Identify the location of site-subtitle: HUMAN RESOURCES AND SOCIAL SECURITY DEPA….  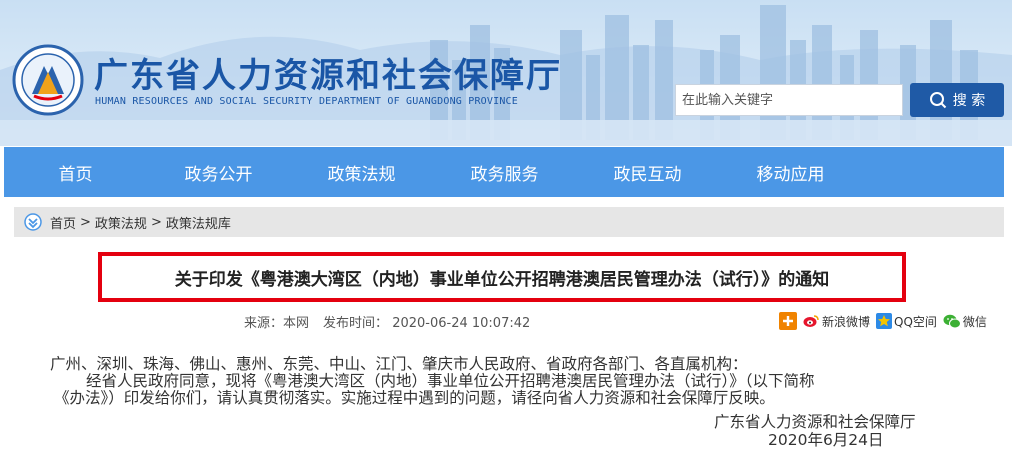
(306, 101).